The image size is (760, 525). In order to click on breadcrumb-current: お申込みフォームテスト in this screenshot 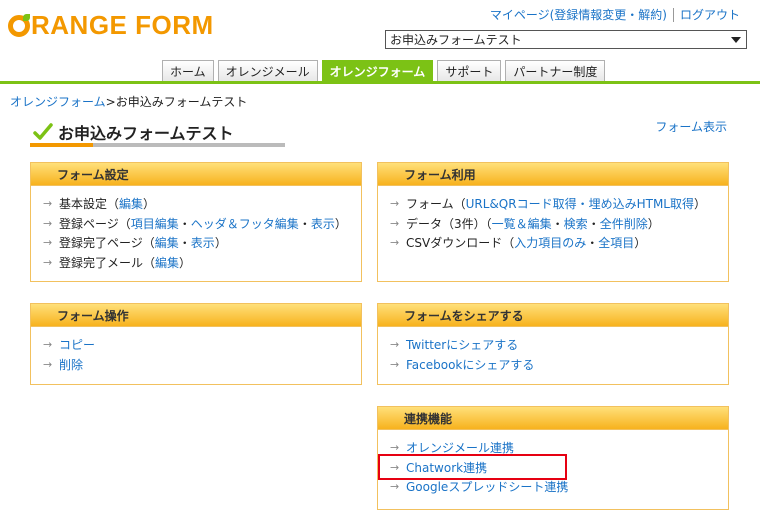, I will do `click(181, 102)`.